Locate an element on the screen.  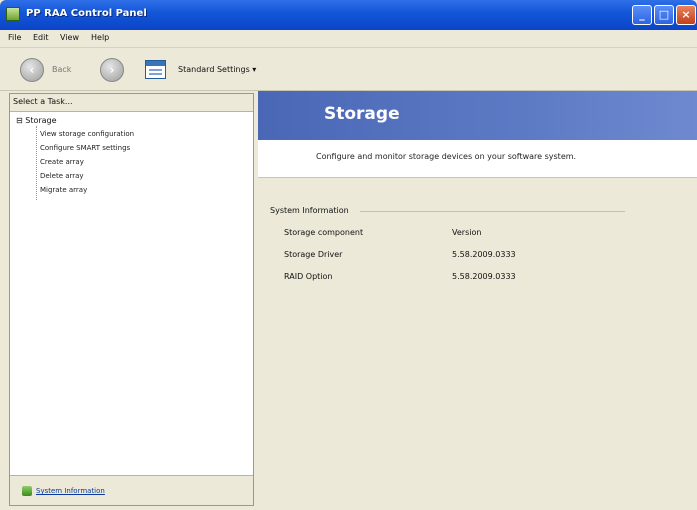
tree-root-storage: ⊟ Storage is located at coordinates (36, 120).